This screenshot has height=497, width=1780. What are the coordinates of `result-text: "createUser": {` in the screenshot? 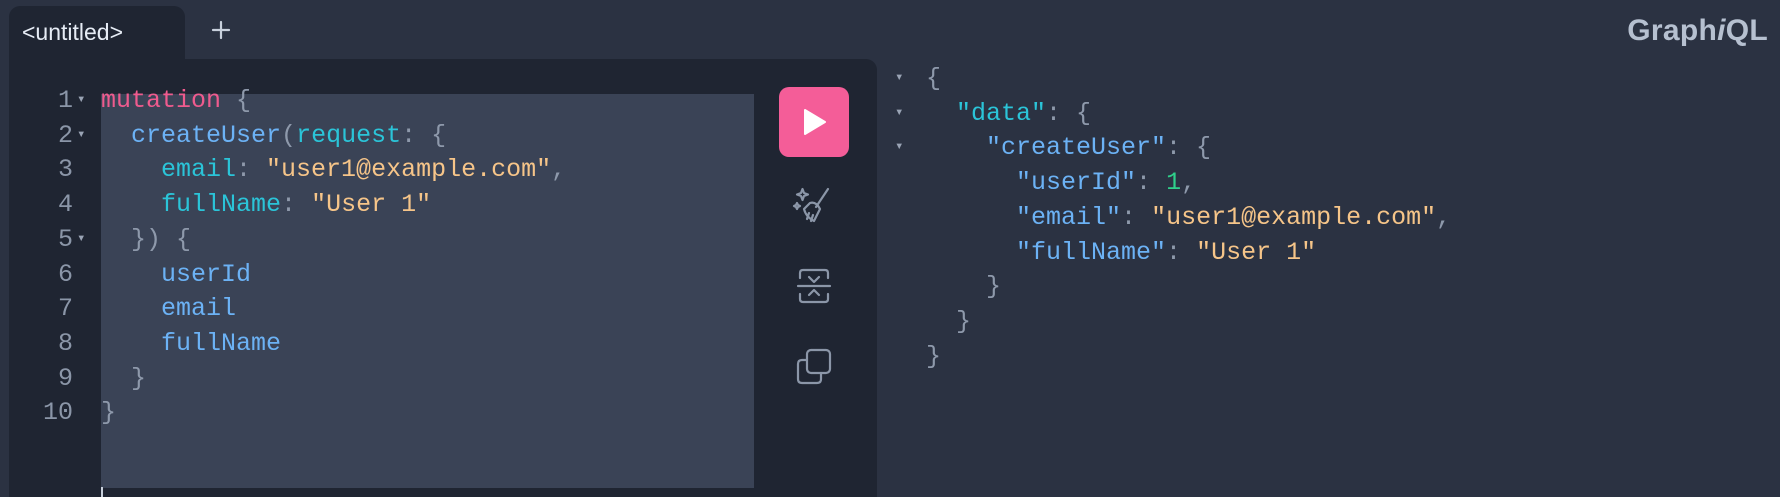 It's located at (1068, 147).